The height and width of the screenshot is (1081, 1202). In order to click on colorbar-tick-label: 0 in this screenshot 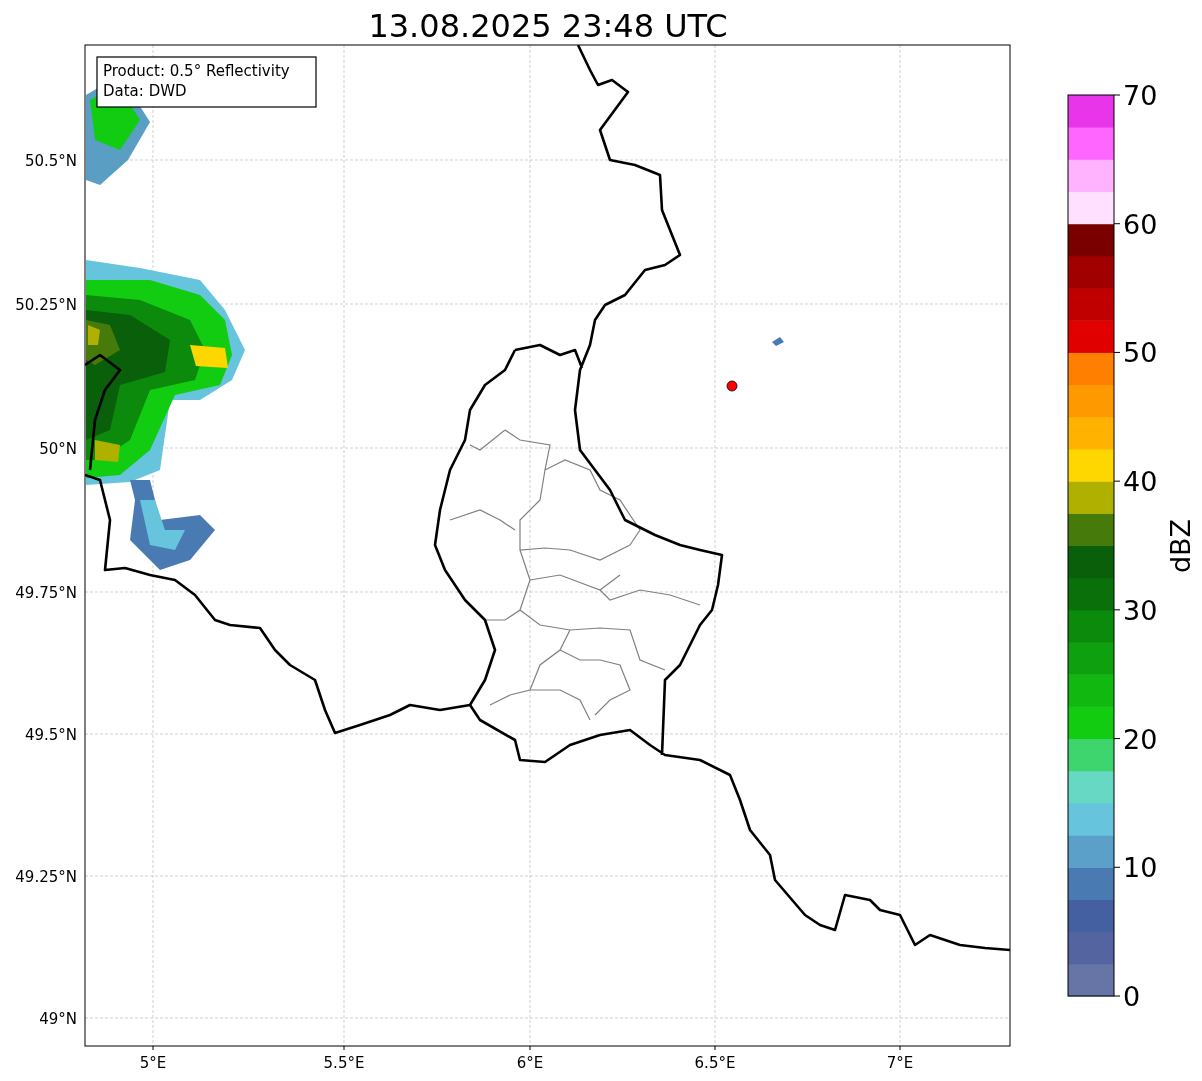, I will do `click(1132, 996)`.